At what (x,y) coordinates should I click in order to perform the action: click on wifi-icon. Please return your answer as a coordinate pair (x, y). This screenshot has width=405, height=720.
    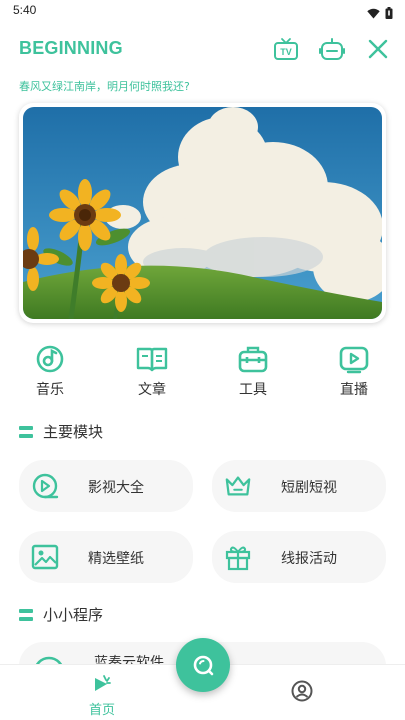
    Looking at the image, I should click on (373, 13).